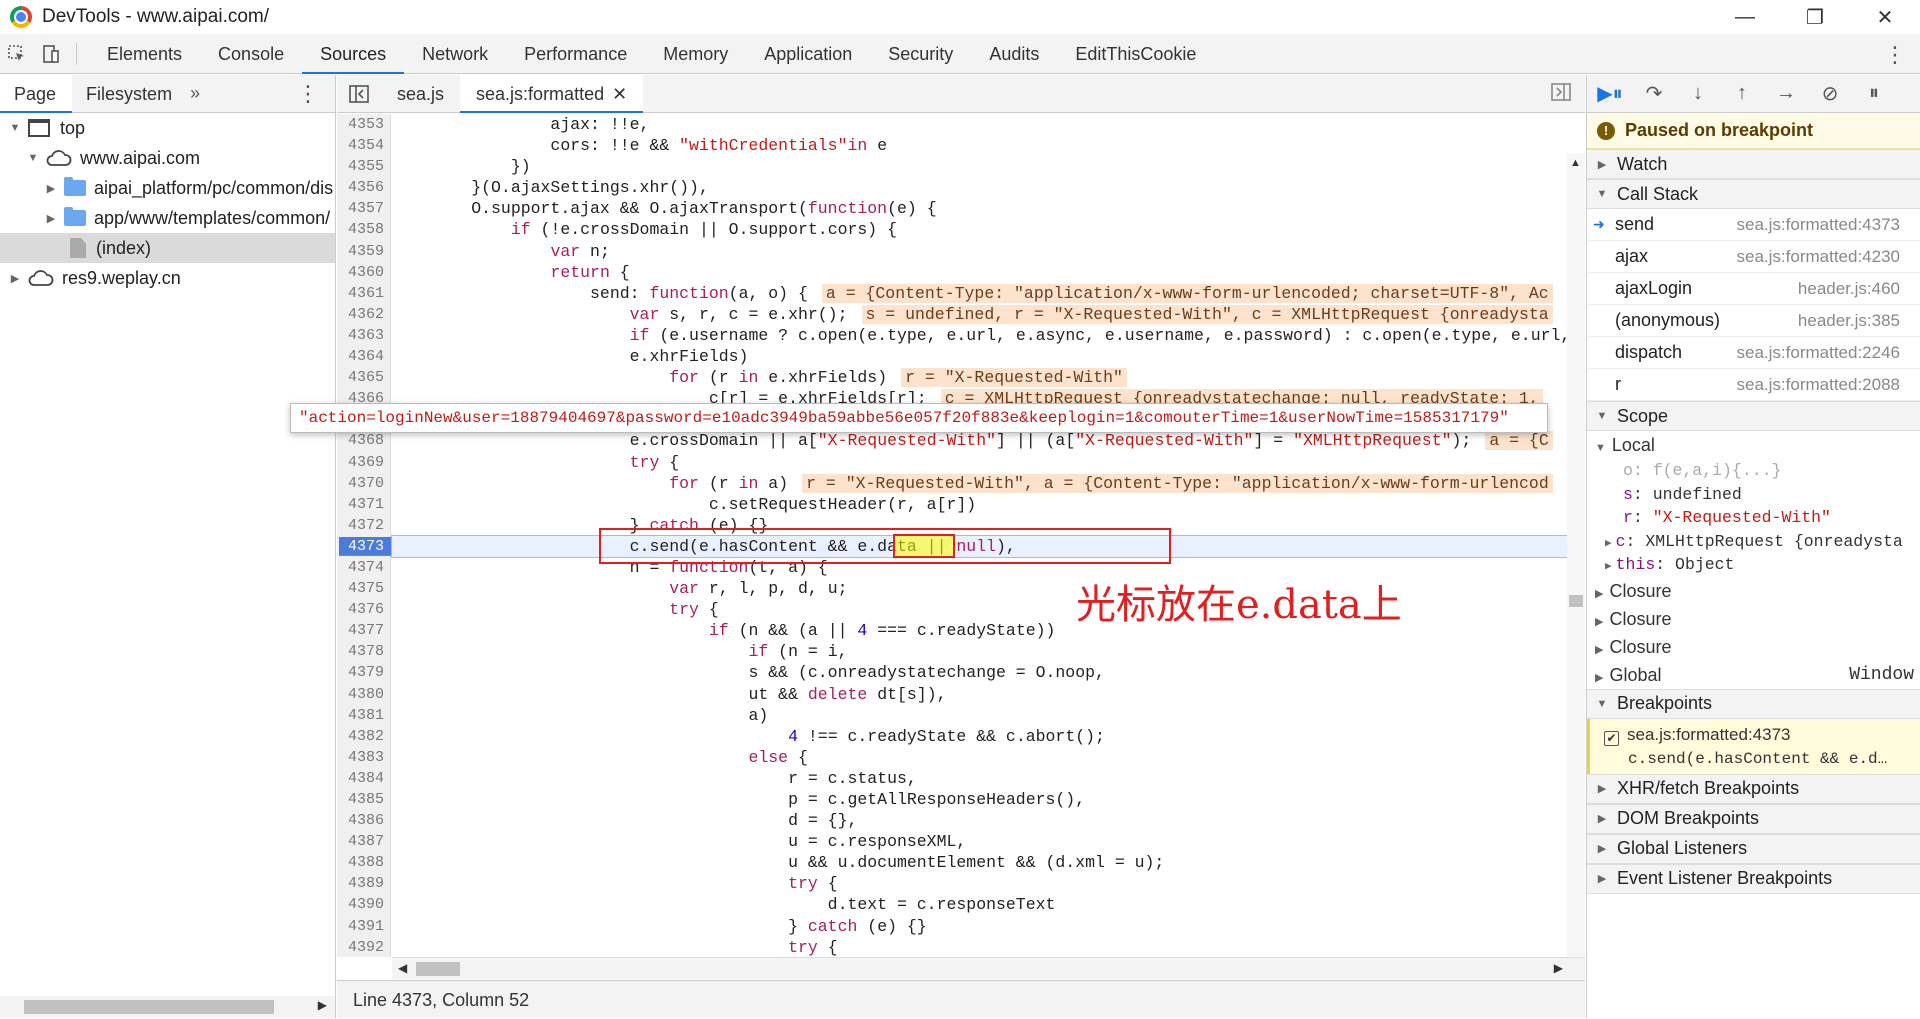 This screenshot has width=1920, height=1019. What do you see at coordinates (363, 609) in the screenshot?
I see `line-number: 4376` at bounding box center [363, 609].